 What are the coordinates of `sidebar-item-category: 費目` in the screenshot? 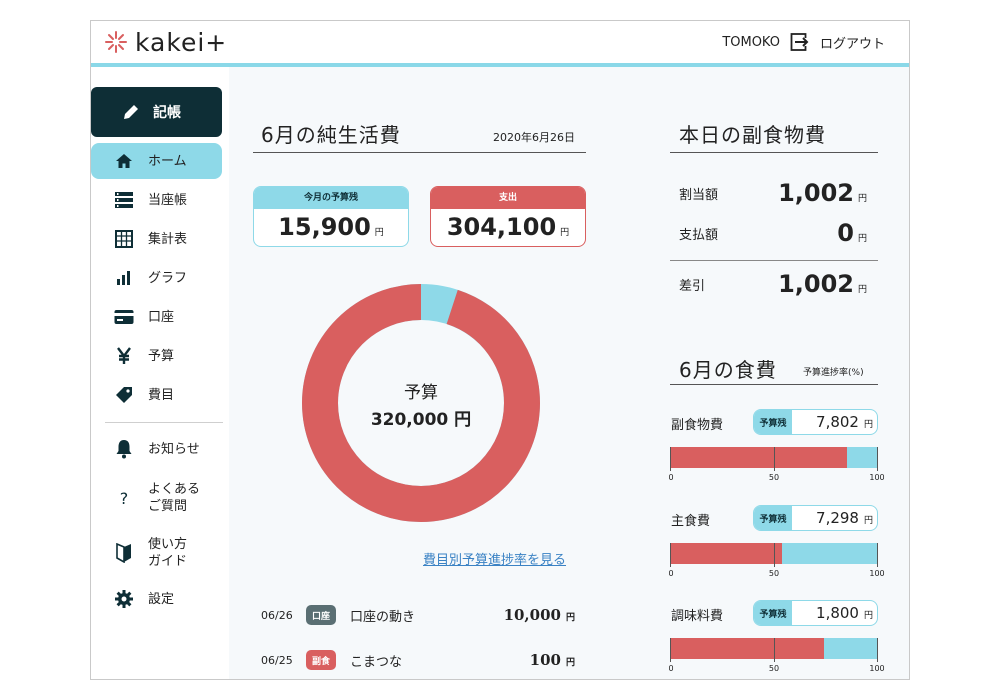 It's located at (156, 395).